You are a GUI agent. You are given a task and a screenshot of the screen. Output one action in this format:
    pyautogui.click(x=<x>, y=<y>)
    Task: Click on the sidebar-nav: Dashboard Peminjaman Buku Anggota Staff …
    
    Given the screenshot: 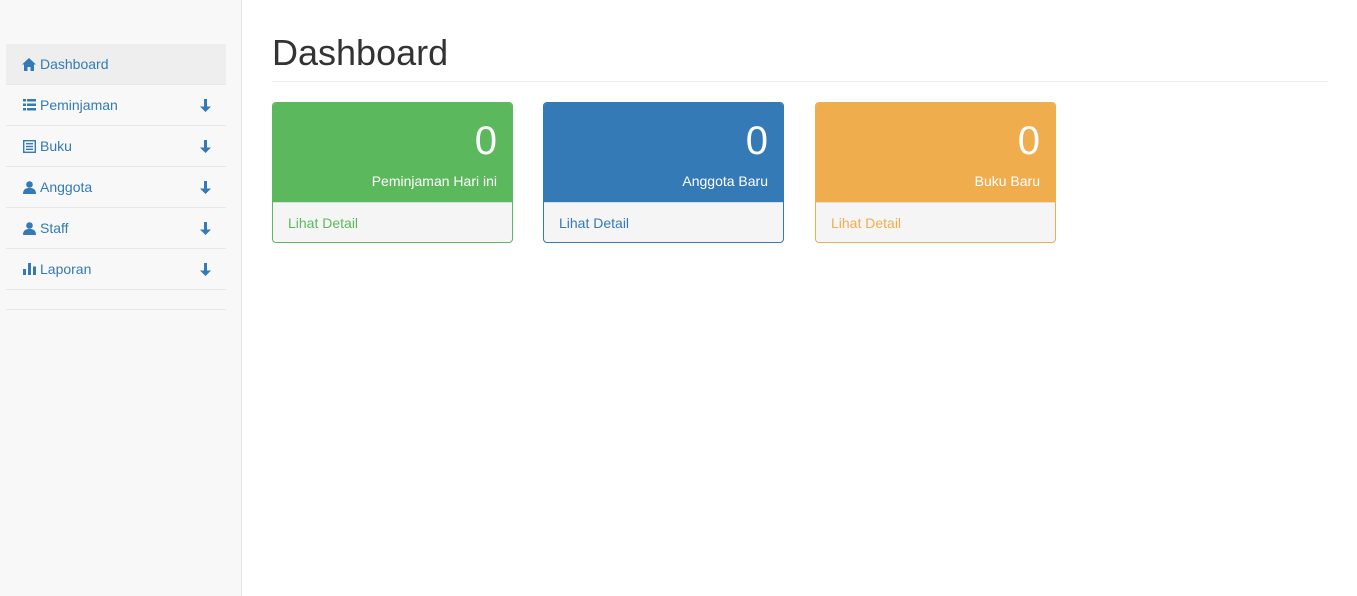 What is the action you would take?
    pyautogui.click(x=116, y=177)
    